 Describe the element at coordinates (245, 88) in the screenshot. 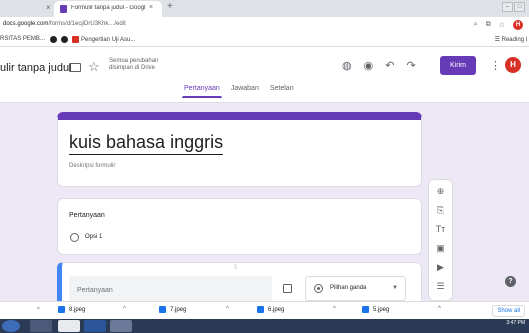

I see `tab-responses: Jawaban` at that location.